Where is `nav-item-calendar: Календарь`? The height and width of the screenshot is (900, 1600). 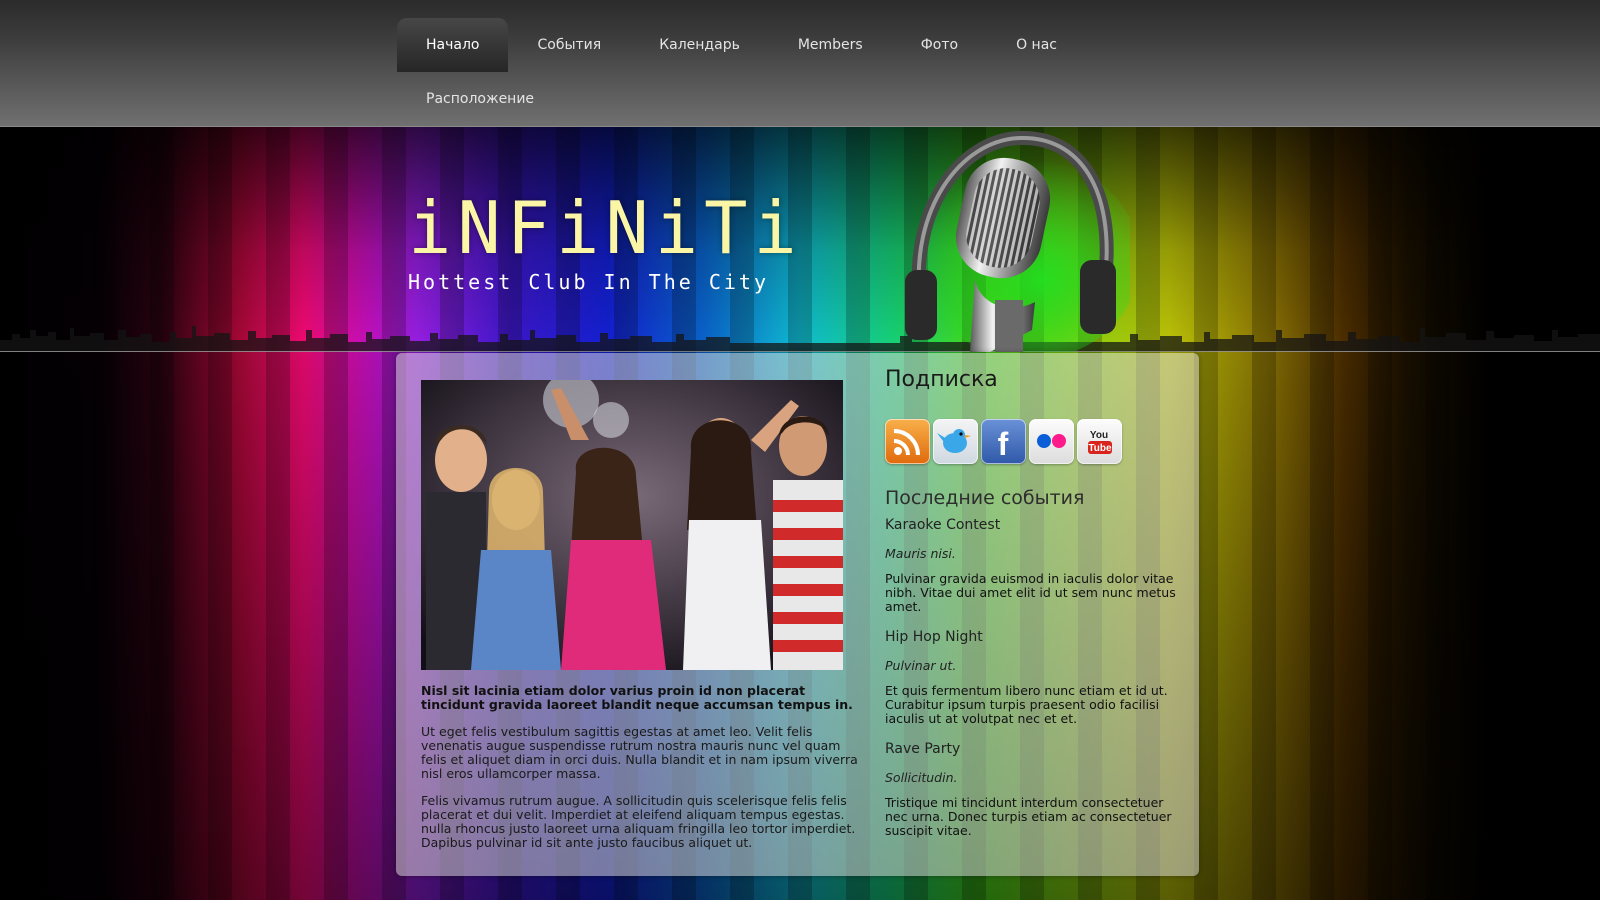
nav-item-calendar: Календарь is located at coordinates (699, 45).